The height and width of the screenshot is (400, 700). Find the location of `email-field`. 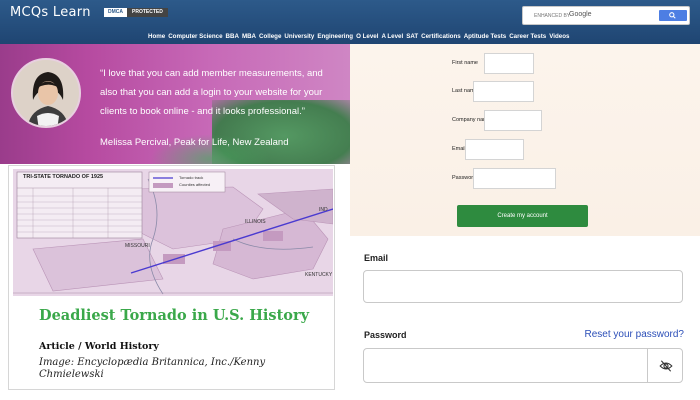

email-field is located at coordinates (523, 286).